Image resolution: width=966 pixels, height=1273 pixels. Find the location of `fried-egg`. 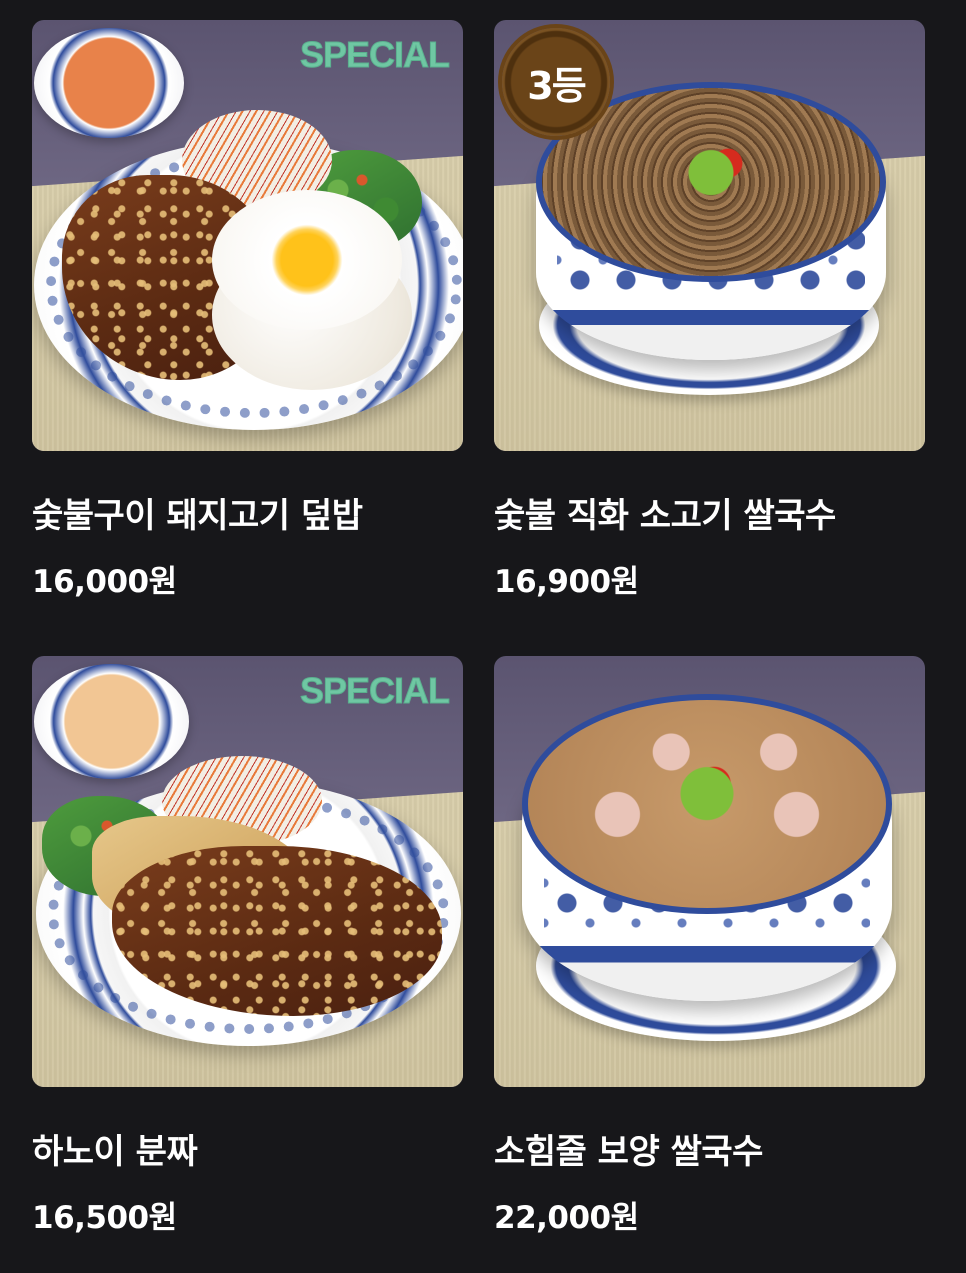

fried-egg is located at coordinates (307, 260).